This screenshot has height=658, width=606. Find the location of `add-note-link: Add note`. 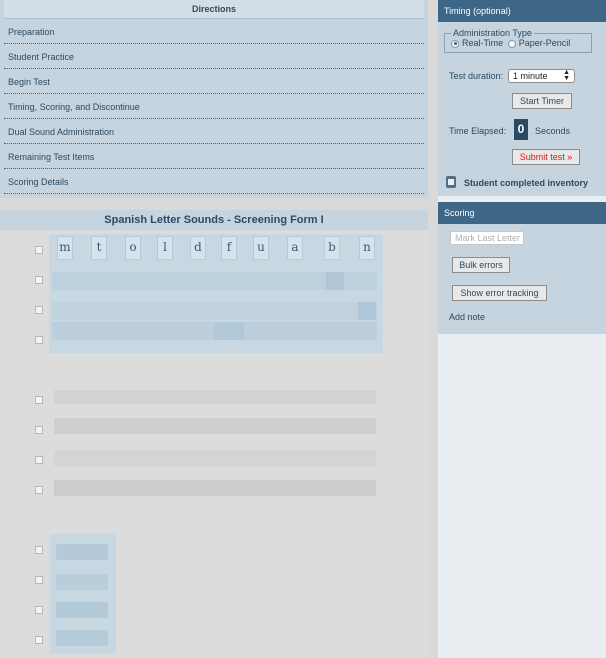

add-note-link: Add note is located at coordinates (467, 317).